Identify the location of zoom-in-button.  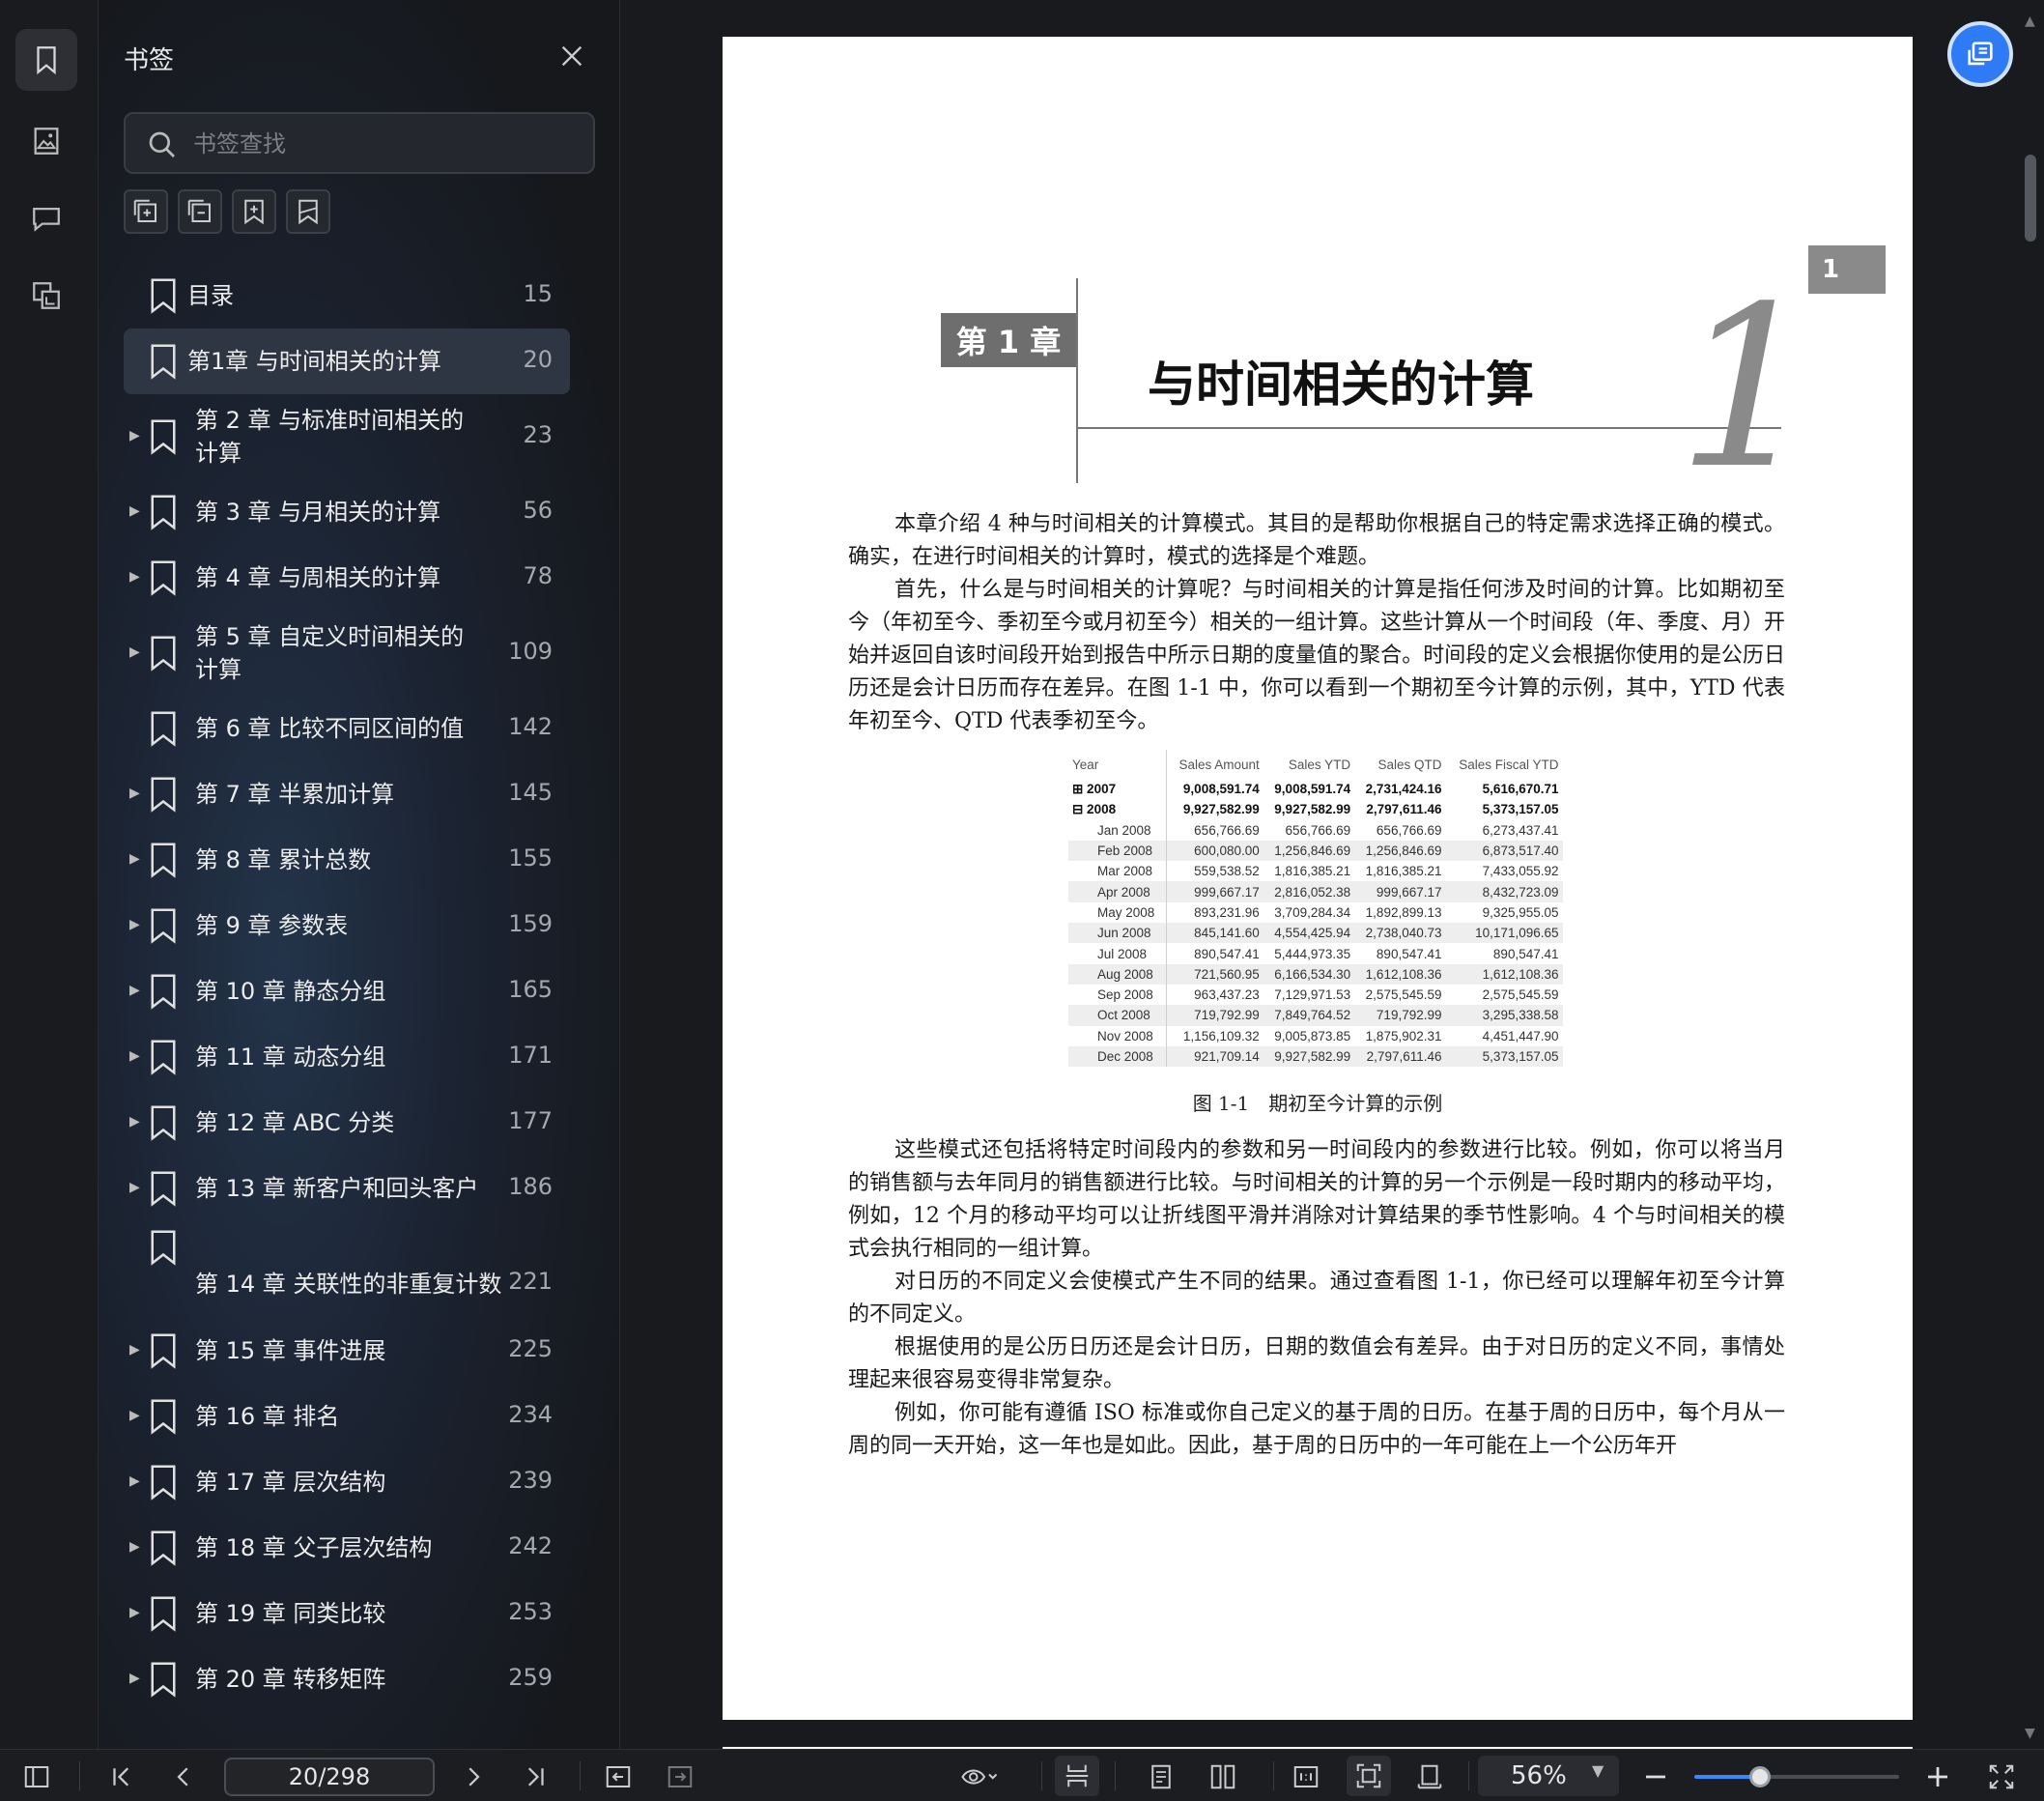
(1938, 1776).